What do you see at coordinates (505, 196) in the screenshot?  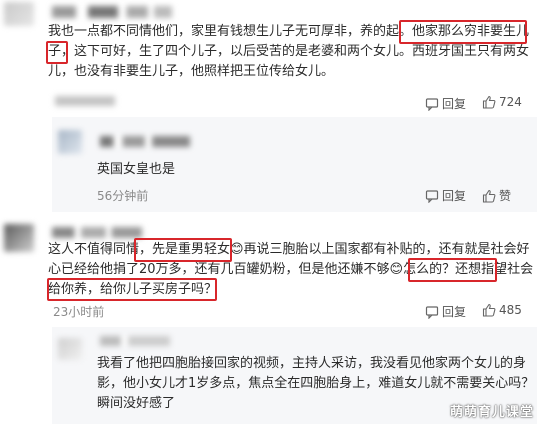 I see `like-label: 赞` at bounding box center [505, 196].